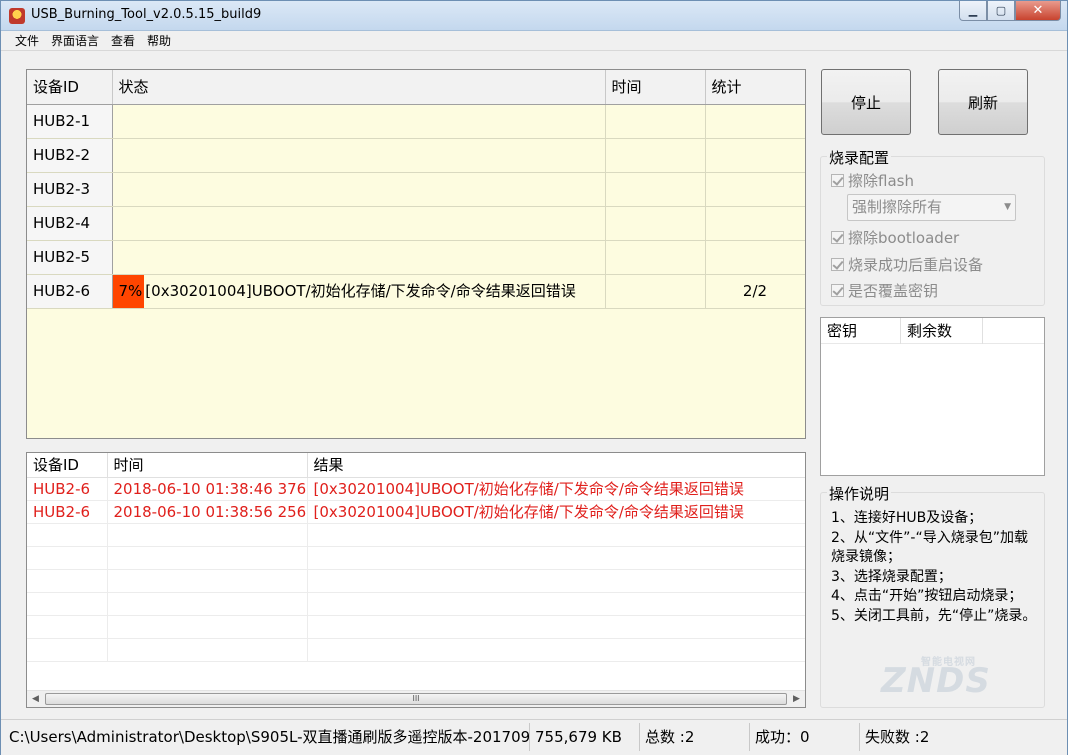 The height and width of the screenshot is (755, 1068). Describe the element at coordinates (75, 41) in the screenshot. I see `menu-language: 界面语言` at that location.